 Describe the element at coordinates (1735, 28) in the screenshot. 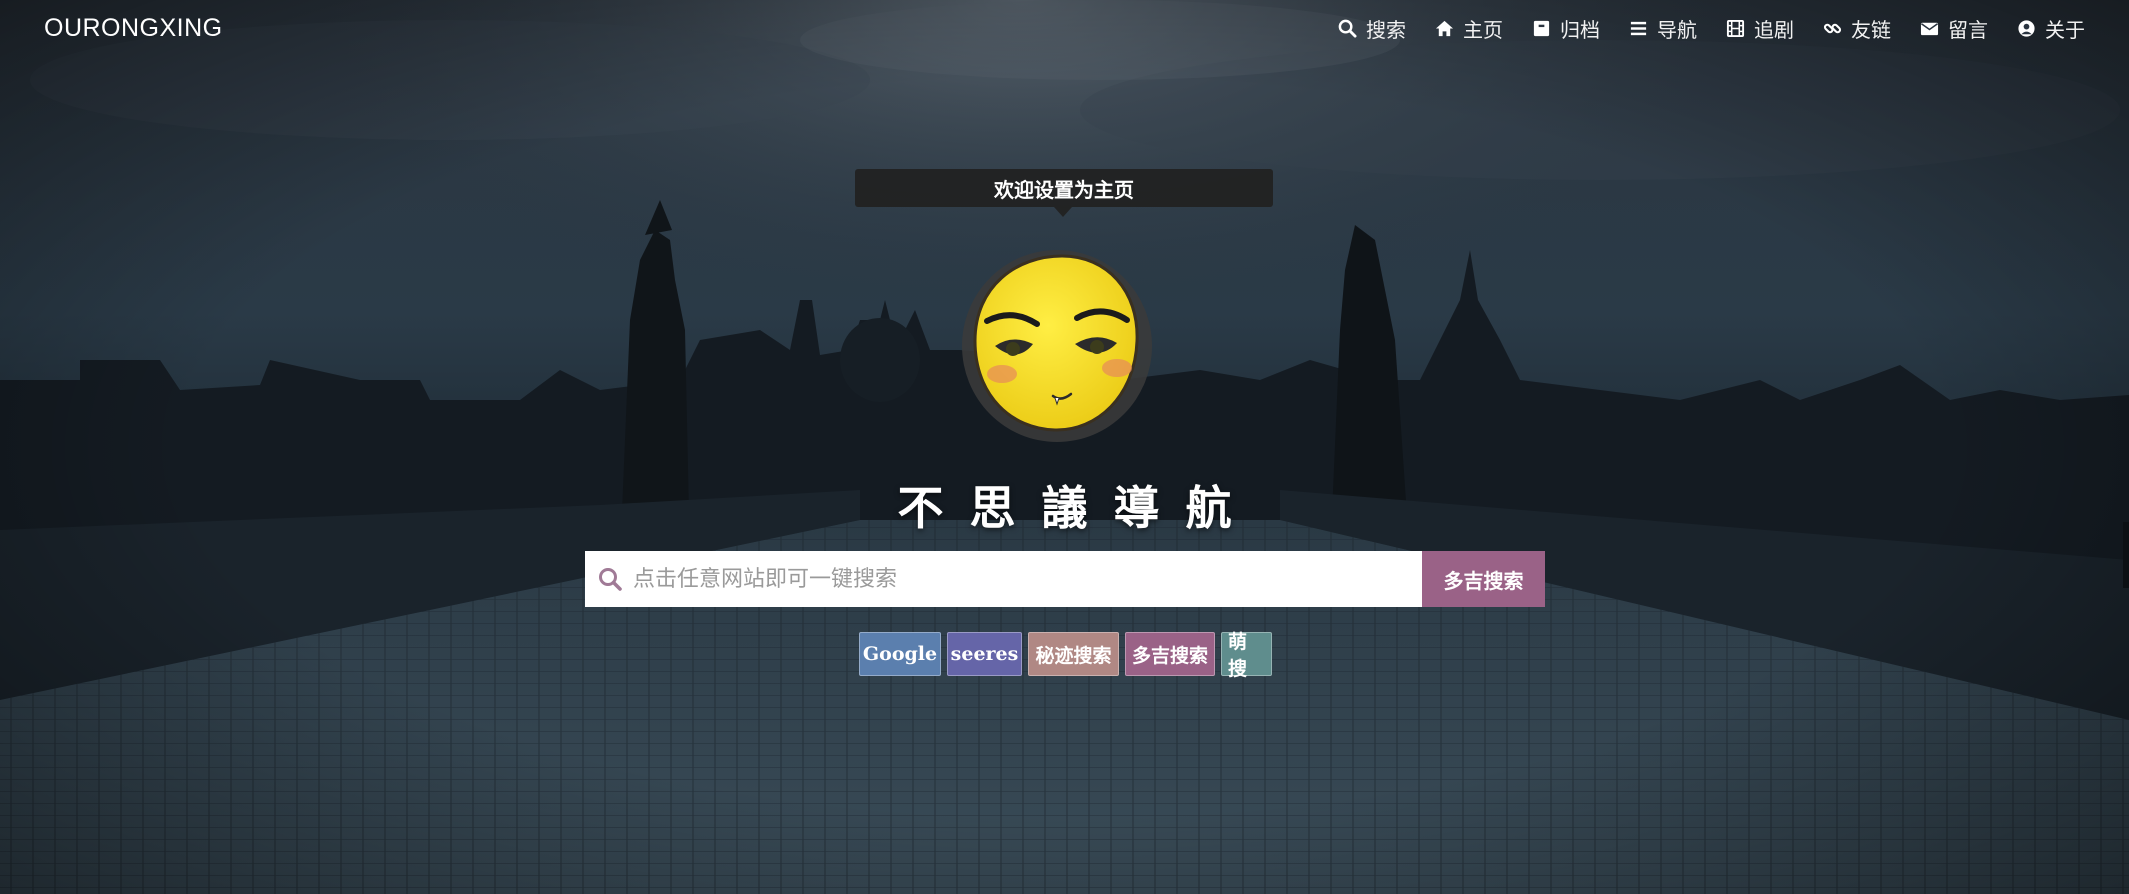

I see `film-icon` at that location.